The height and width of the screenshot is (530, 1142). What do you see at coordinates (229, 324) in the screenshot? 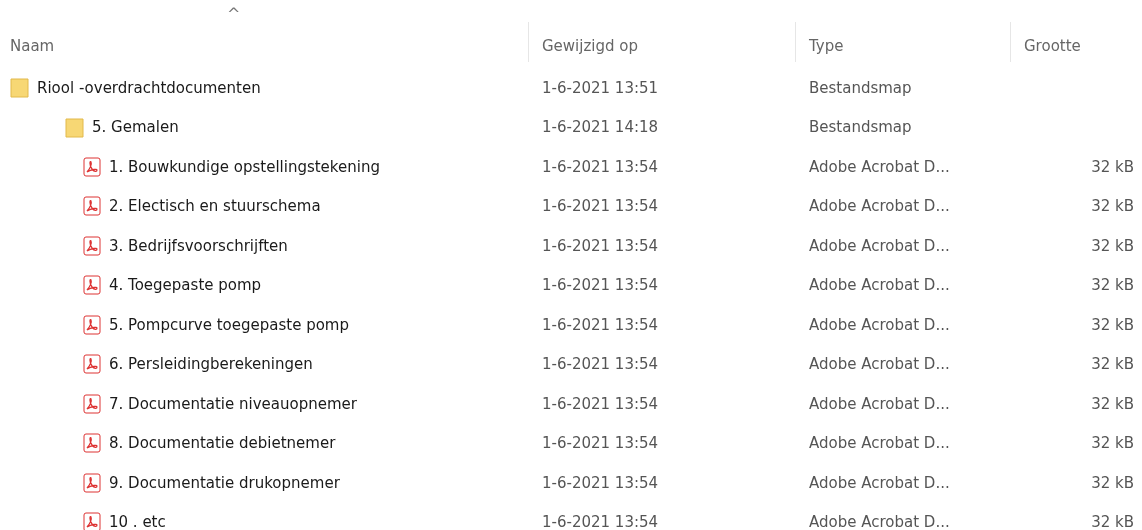
I see `file-name: 5. Pompcurve toegepaste pomp` at bounding box center [229, 324].